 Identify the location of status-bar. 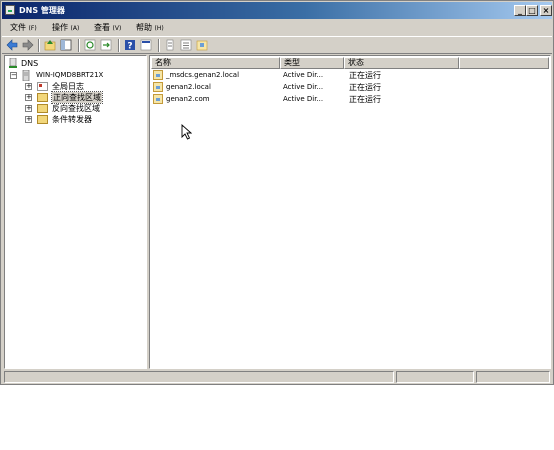
(277, 377).